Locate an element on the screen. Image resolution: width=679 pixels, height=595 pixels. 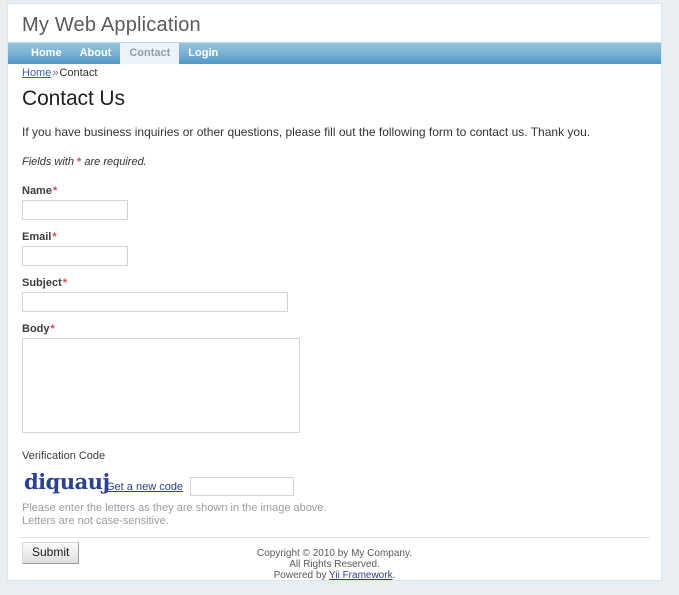
captcha-image: diquauj is located at coordinates (66, 482).